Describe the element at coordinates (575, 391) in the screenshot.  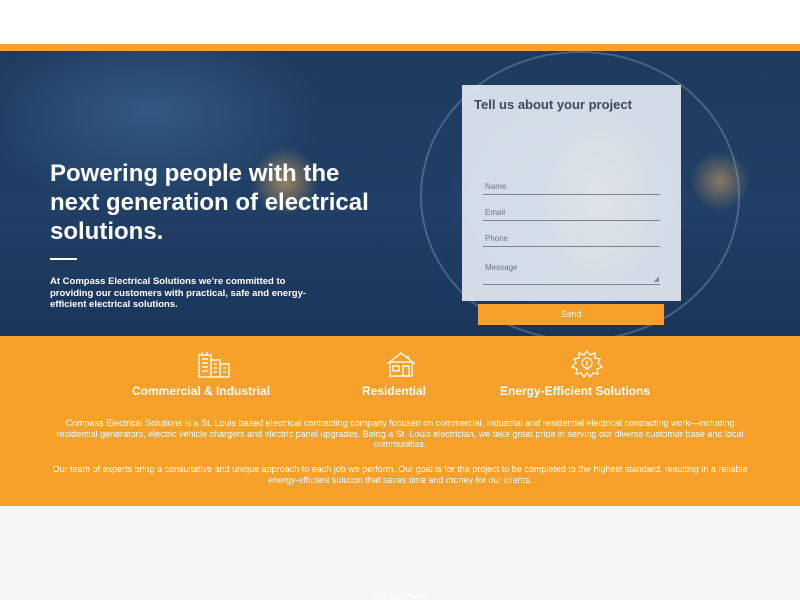
I see `service-energy-label: Energy-Efficient Solutions` at that location.